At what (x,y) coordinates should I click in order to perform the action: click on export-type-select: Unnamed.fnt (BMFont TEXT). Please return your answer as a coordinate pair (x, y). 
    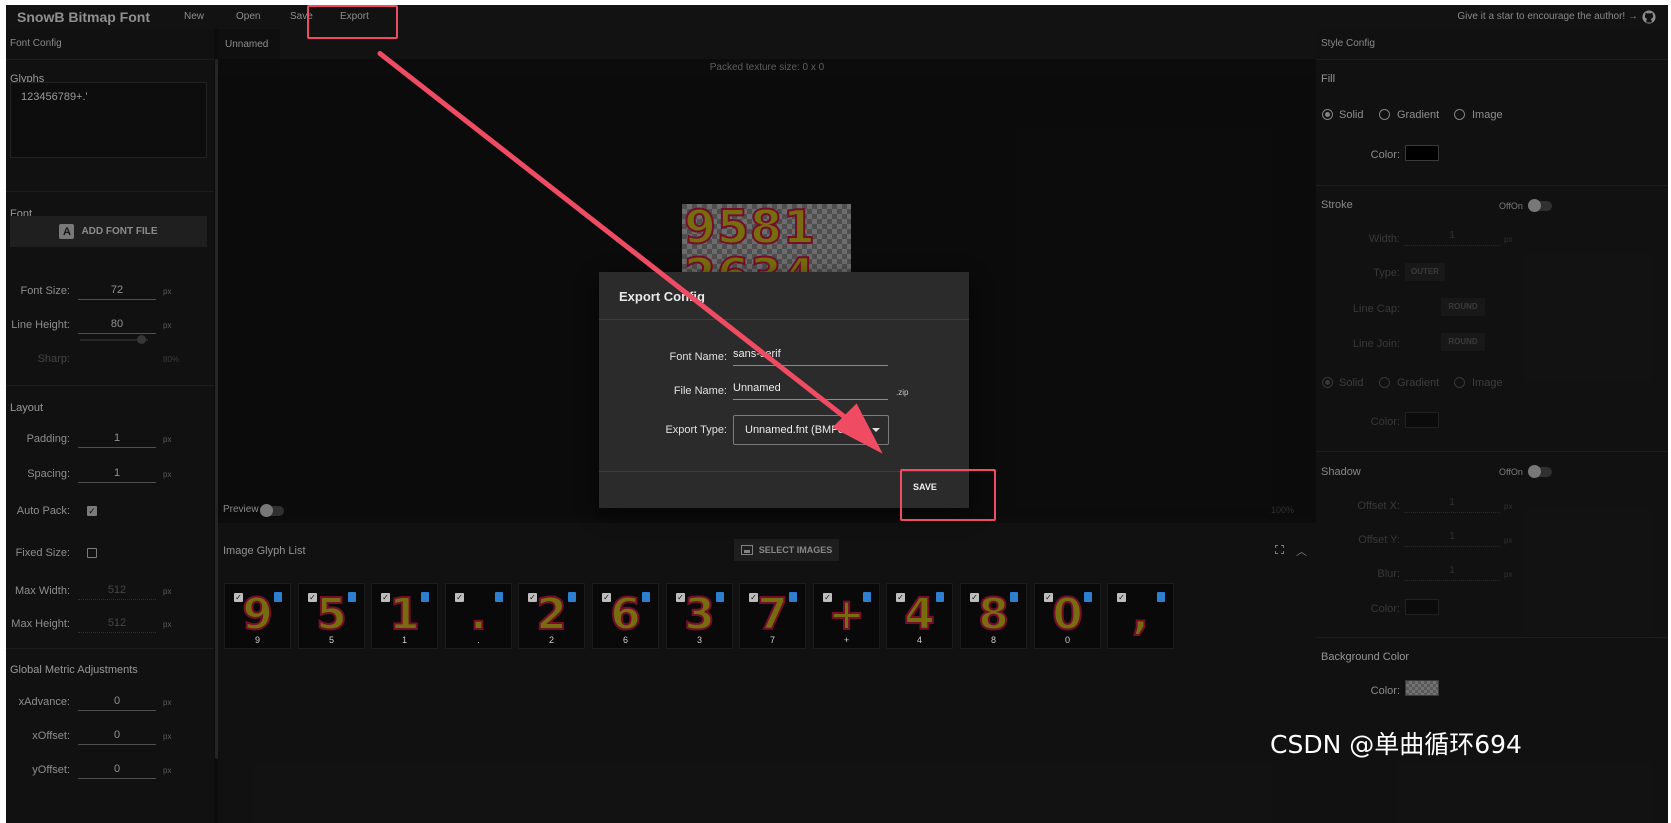
    Looking at the image, I should click on (811, 430).